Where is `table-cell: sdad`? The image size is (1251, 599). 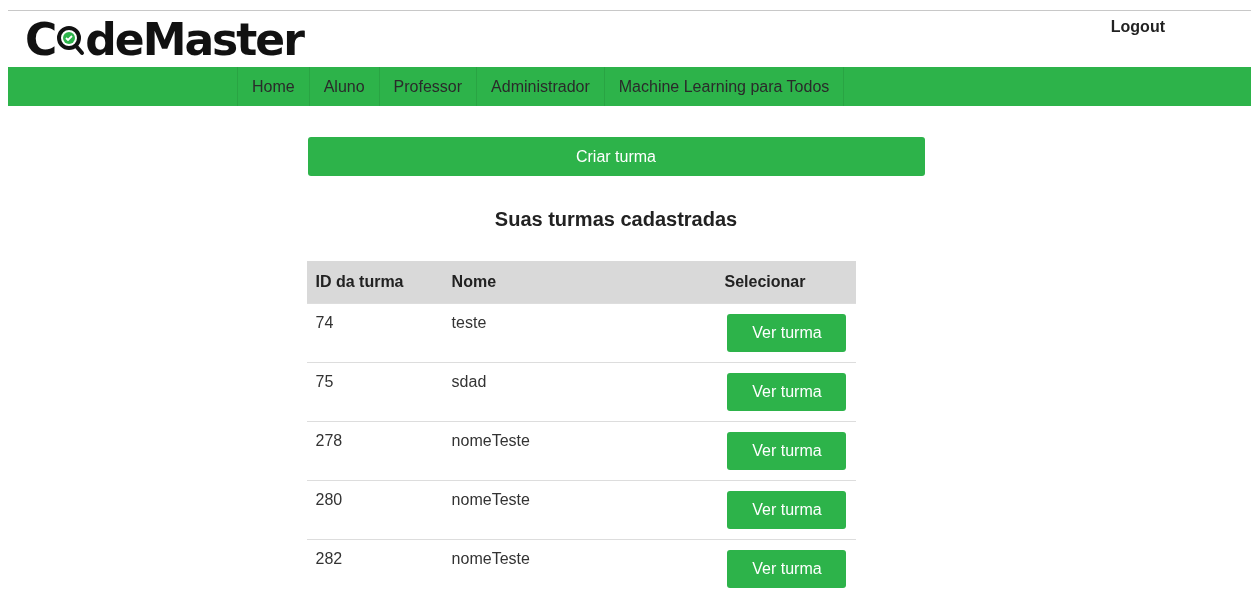
table-cell: sdad is located at coordinates (579, 392).